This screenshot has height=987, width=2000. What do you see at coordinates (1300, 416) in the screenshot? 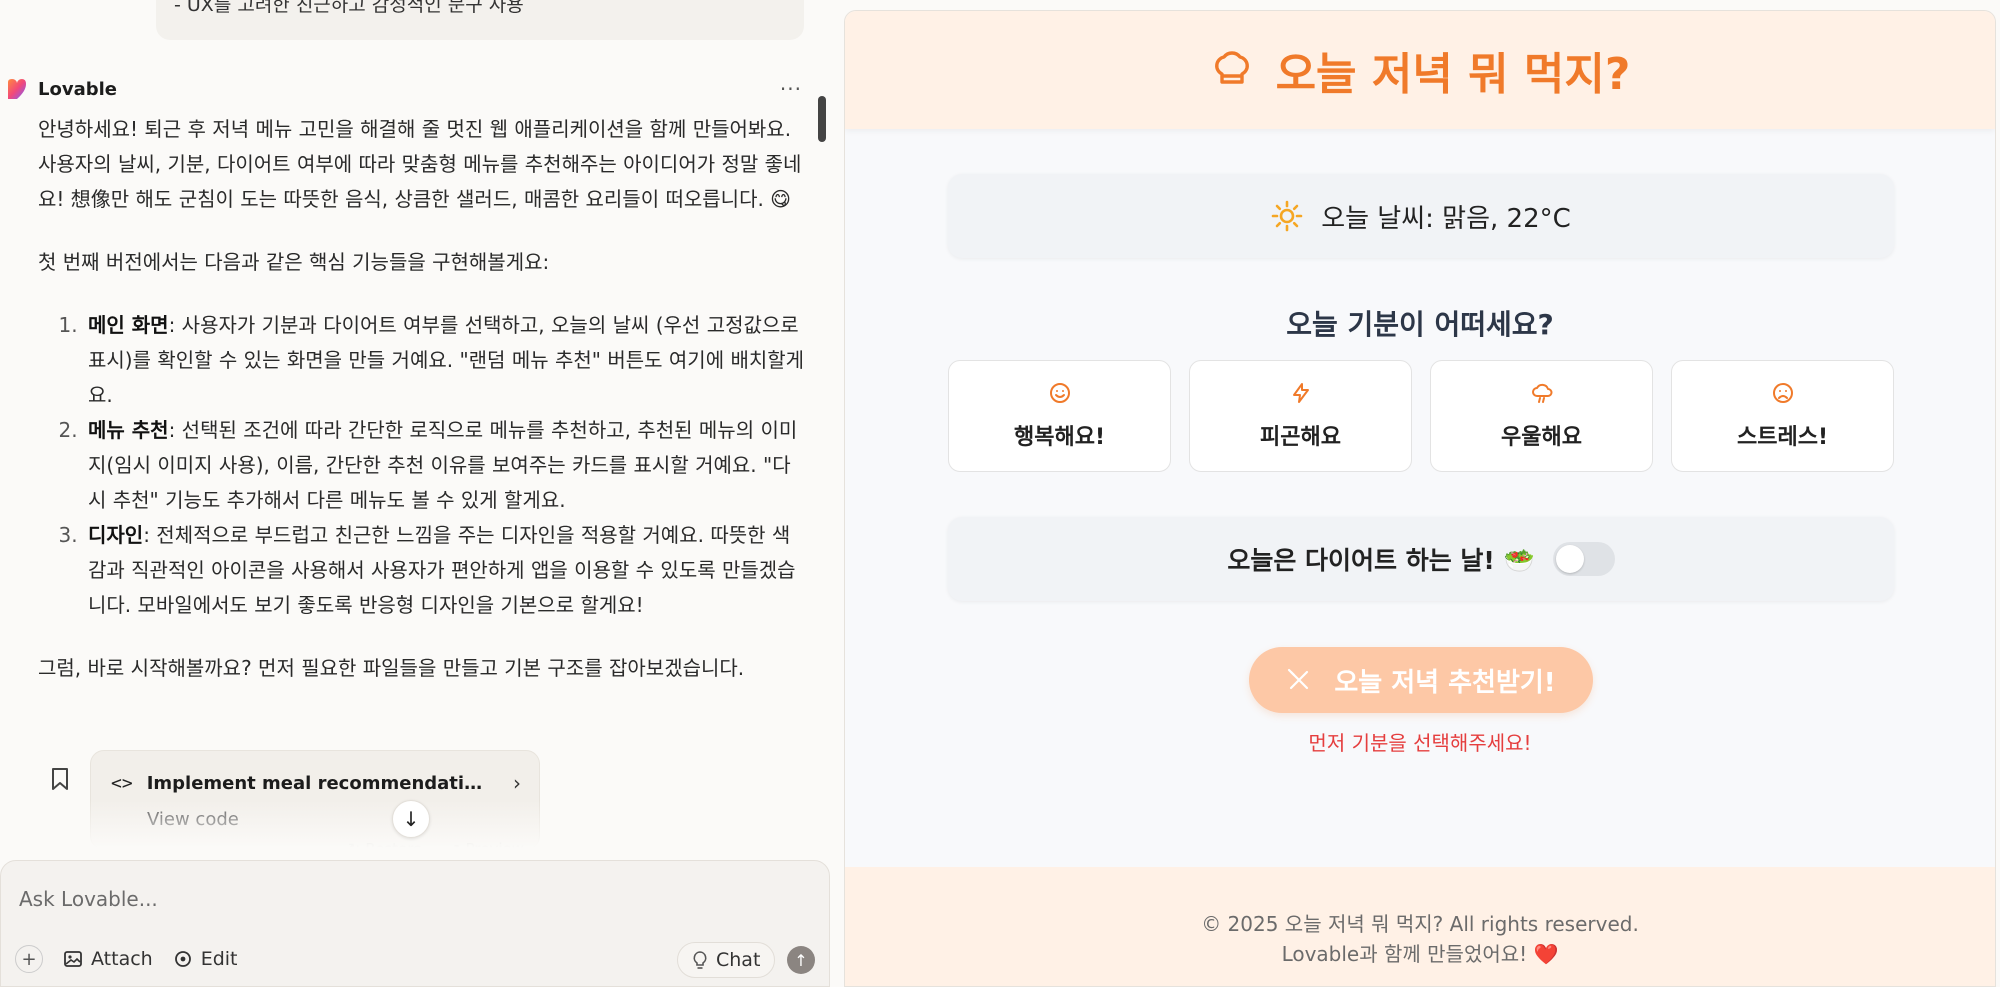
I see `mood-option-tired: 피곤해요` at bounding box center [1300, 416].